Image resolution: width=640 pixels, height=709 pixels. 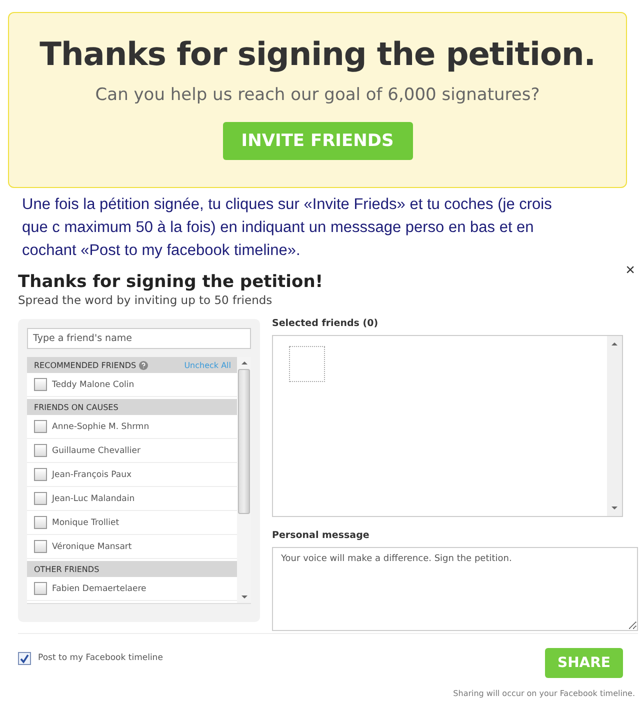 I want to click on banner-title: Thanks for signing the petition., so click(x=318, y=54).